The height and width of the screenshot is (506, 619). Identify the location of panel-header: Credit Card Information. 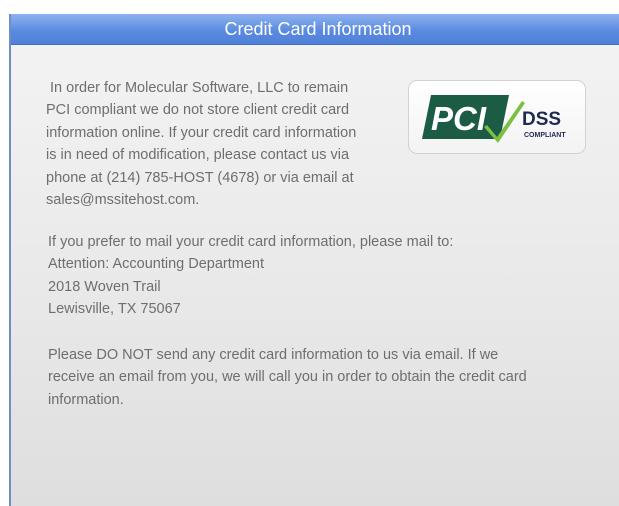
(315, 29).